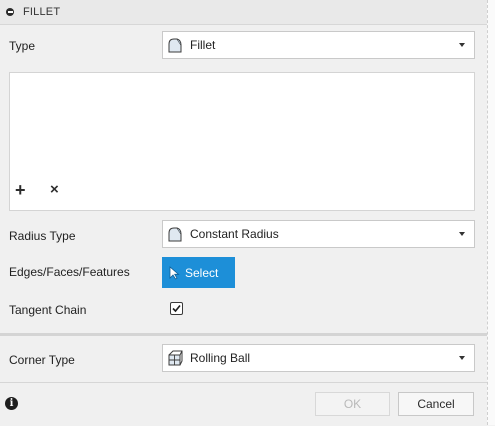  Describe the element at coordinates (436, 404) in the screenshot. I see `cancel-button: Cancel` at that location.